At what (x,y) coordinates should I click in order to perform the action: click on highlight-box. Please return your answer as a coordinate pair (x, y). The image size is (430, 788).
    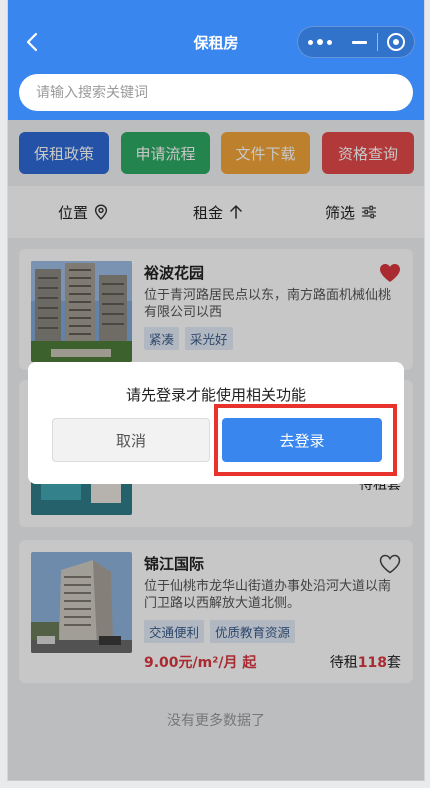
    Looking at the image, I should click on (305, 440).